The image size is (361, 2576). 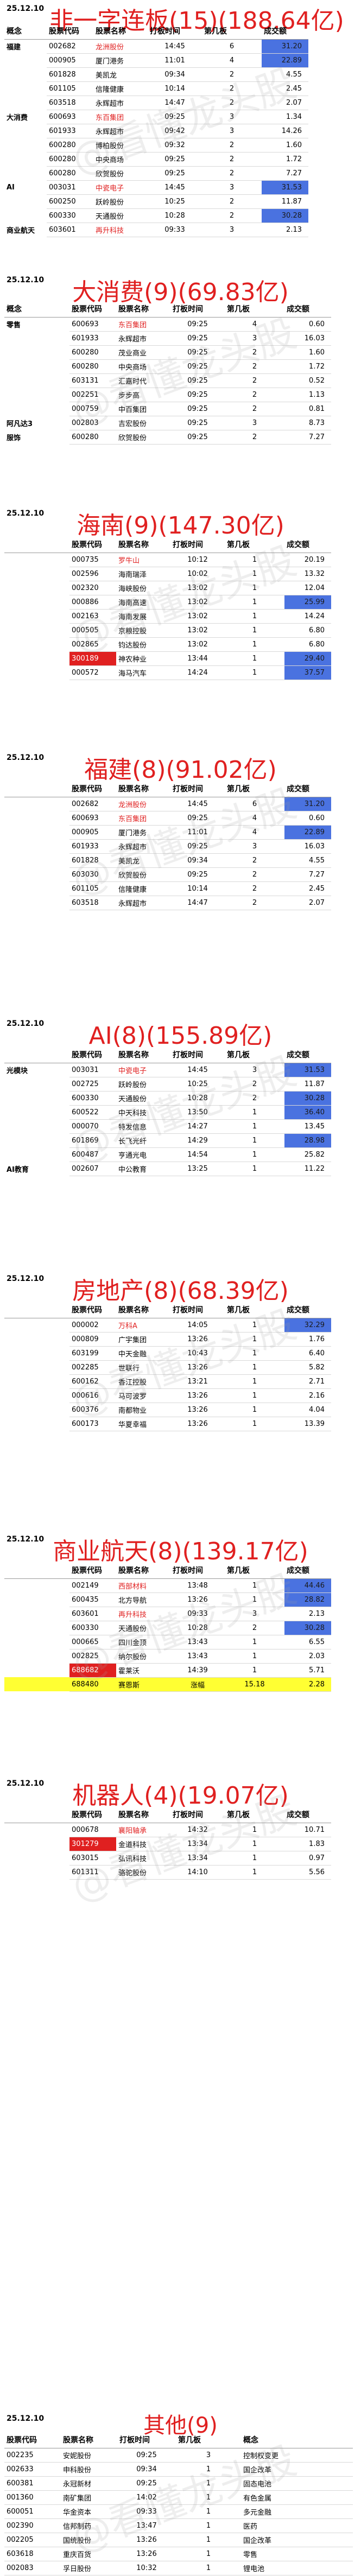 I want to click on table-row: 000678 襄阳轴承 14:32 1 10.71, so click(x=167, y=1830).